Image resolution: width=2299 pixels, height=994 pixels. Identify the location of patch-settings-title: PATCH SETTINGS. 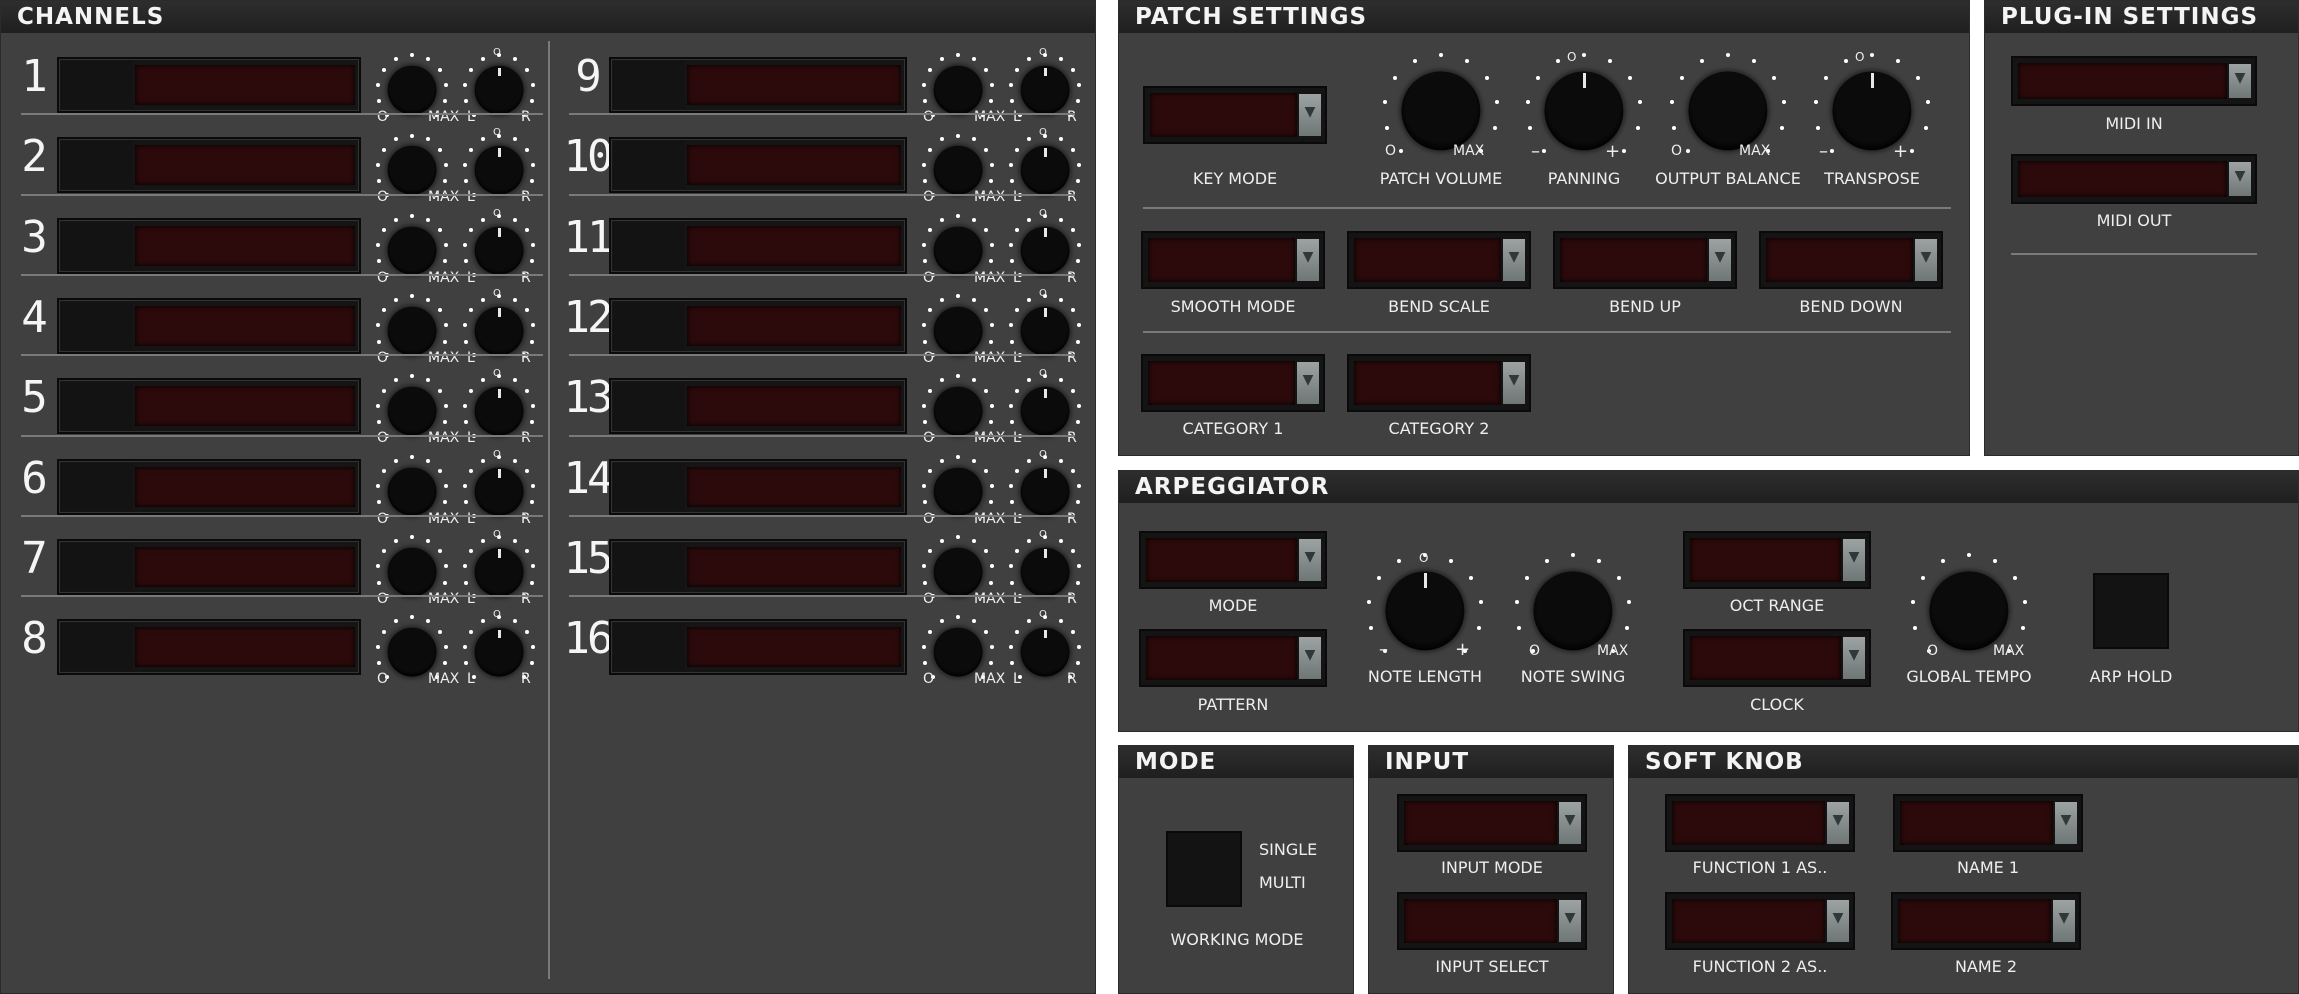
(1544, 17).